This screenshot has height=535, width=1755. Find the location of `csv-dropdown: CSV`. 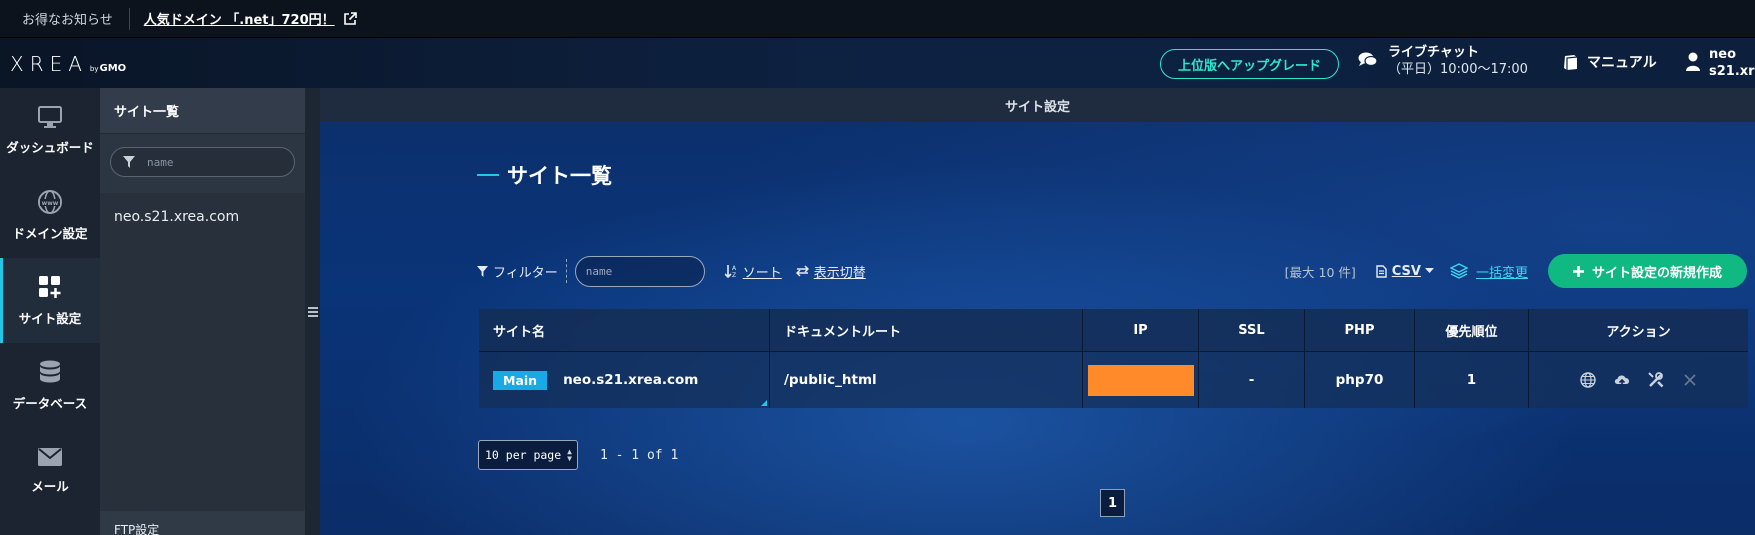

csv-dropdown: CSV is located at coordinates (1405, 271).